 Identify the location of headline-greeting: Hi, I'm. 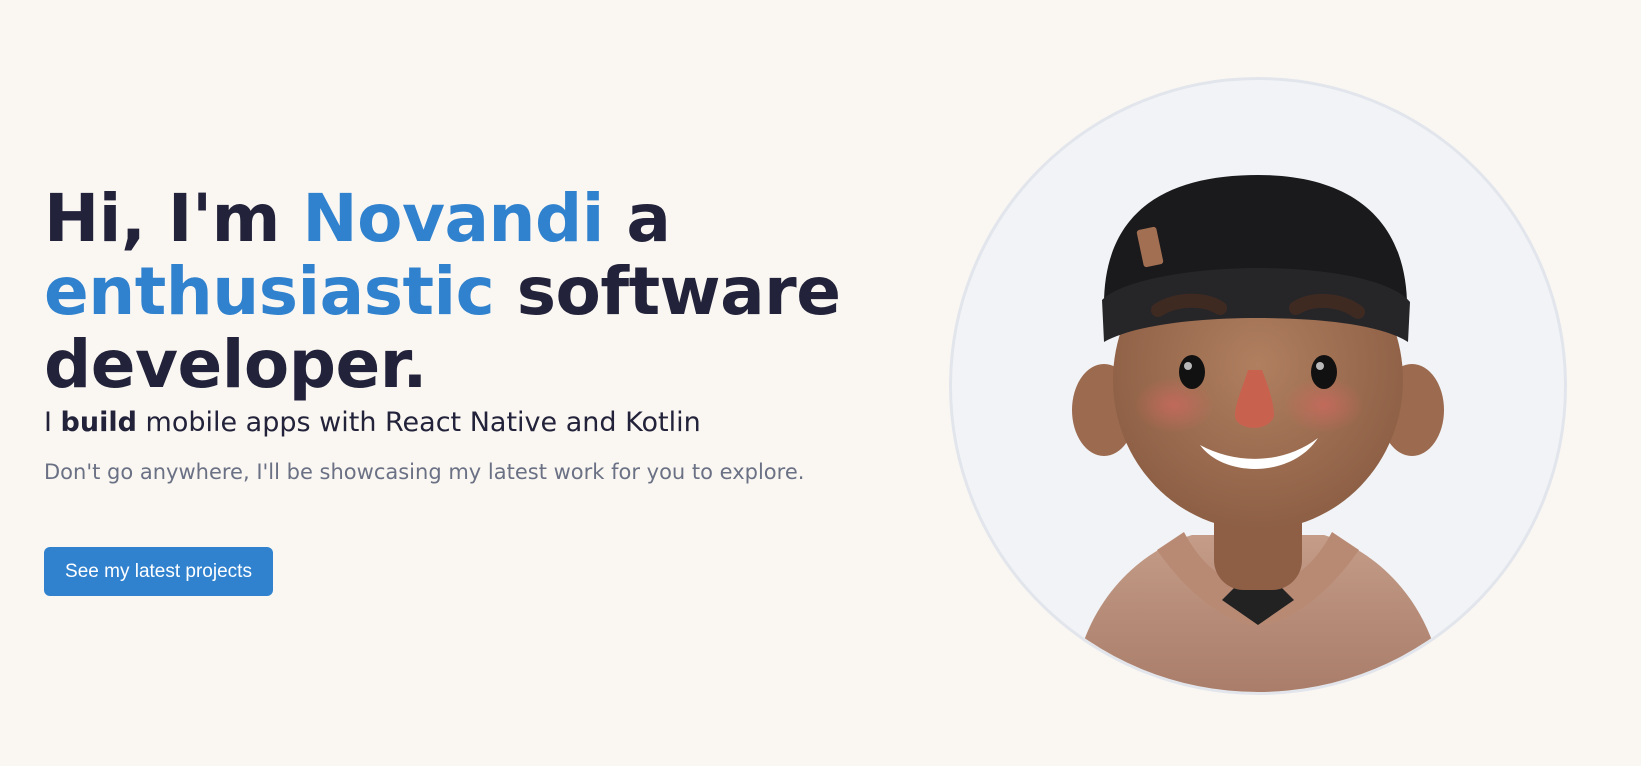
(173, 218).